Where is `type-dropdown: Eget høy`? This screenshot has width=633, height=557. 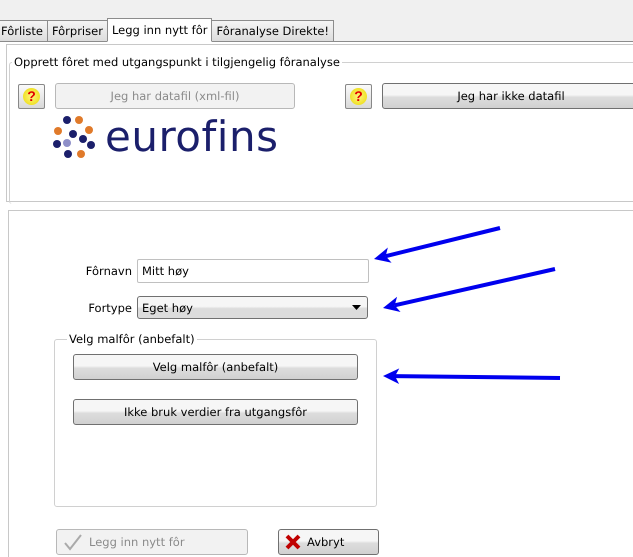
type-dropdown: Eget høy is located at coordinates (252, 307).